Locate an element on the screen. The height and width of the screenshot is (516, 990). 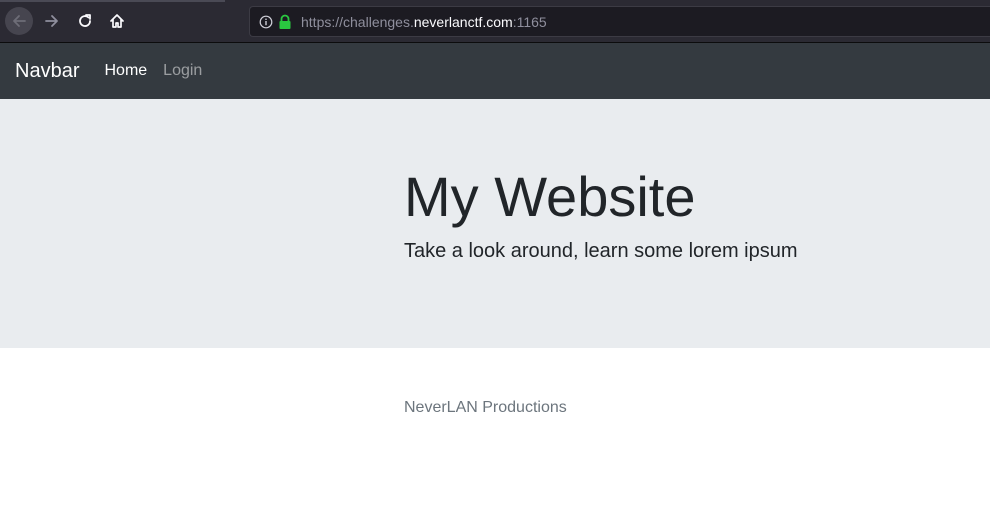
reload-button is located at coordinates (85, 21).